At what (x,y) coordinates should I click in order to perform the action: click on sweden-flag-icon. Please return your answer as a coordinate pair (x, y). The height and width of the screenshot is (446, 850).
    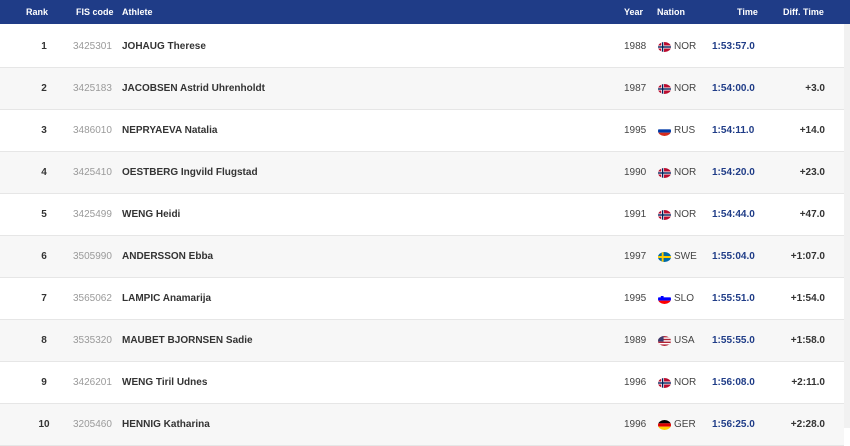
    Looking at the image, I should click on (664, 257).